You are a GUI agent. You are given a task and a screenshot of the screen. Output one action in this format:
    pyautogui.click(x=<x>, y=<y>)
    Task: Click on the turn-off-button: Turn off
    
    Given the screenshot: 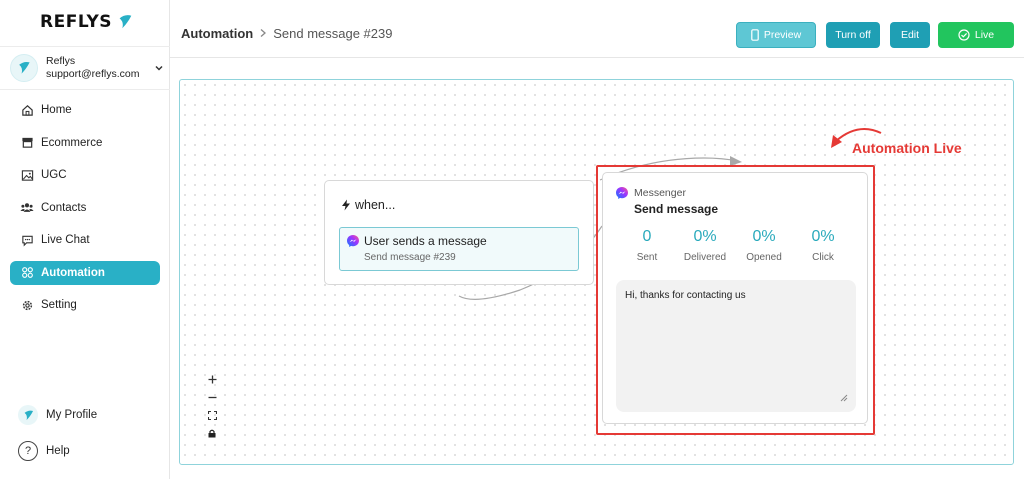 What is the action you would take?
    pyautogui.click(x=853, y=35)
    